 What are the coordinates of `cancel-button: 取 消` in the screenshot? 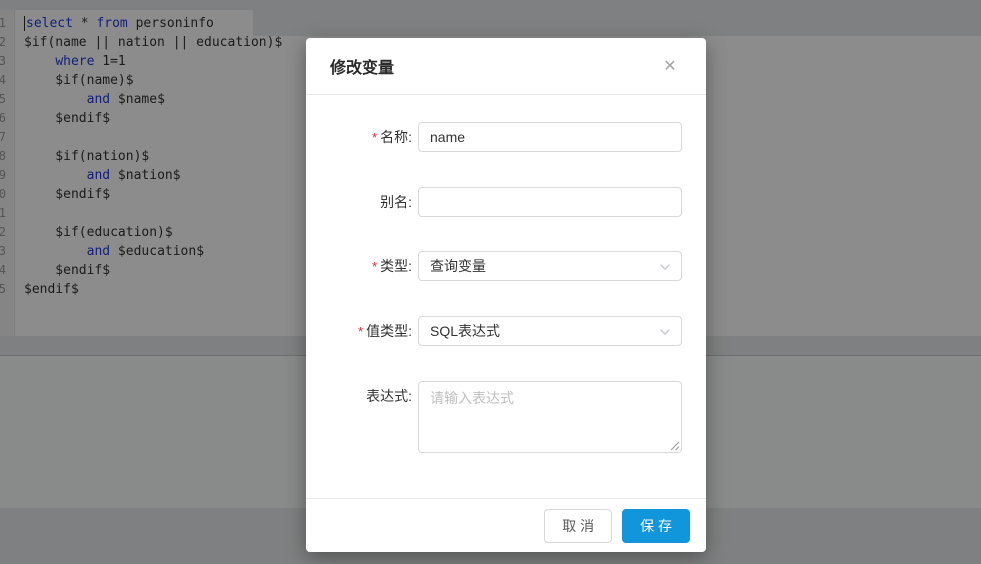 It's located at (578, 525).